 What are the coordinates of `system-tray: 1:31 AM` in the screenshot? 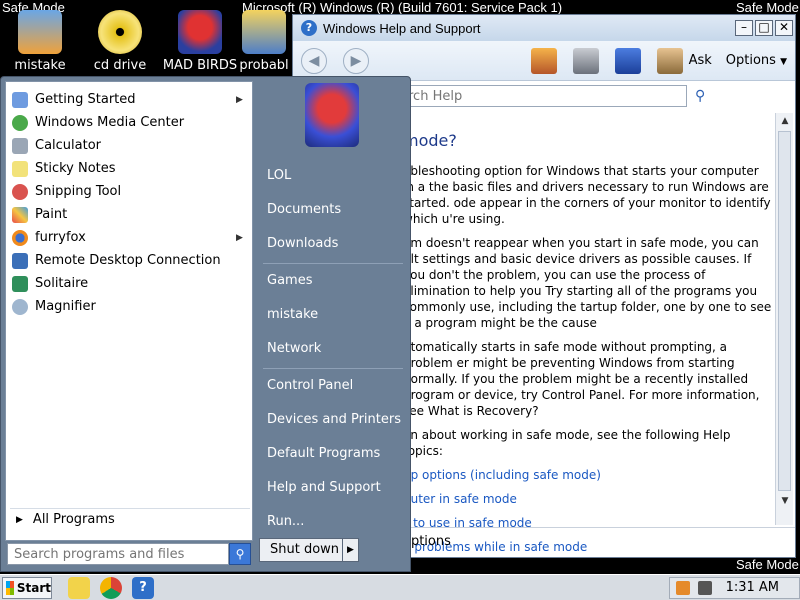 It's located at (734, 587).